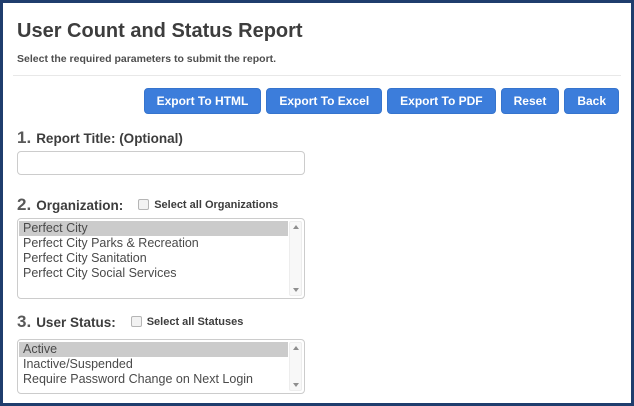 The image size is (634, 406). Describe the element at coordinates (216, 204) in the screenshot. I see `select-all-organizations-label: Select all Organizations` at that location.